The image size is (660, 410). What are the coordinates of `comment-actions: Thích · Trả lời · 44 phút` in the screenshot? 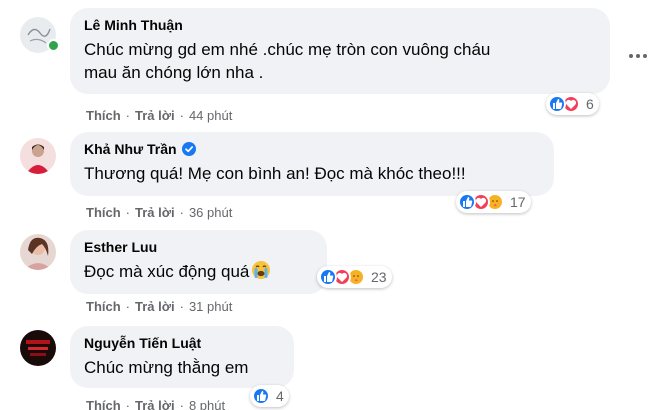 It's located at (159, 116).